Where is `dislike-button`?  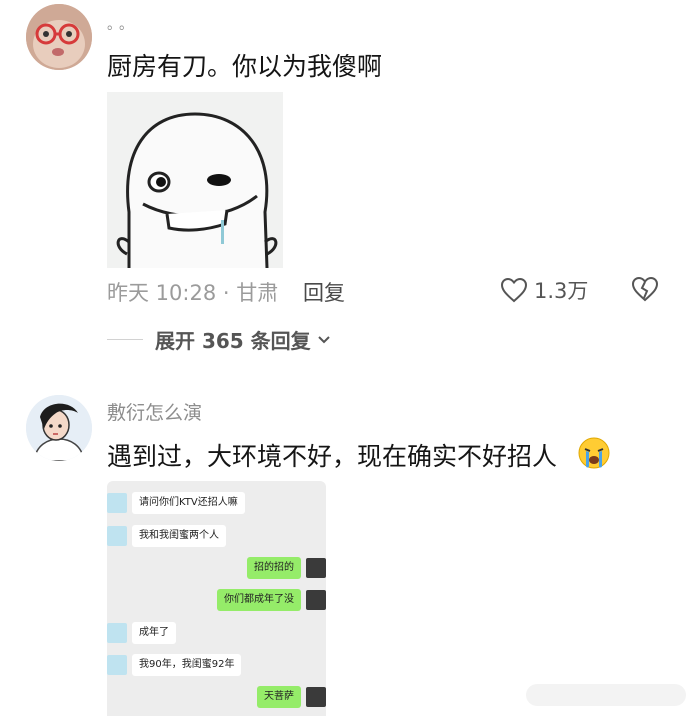 dislike-button is located at coordinates (645, 291).